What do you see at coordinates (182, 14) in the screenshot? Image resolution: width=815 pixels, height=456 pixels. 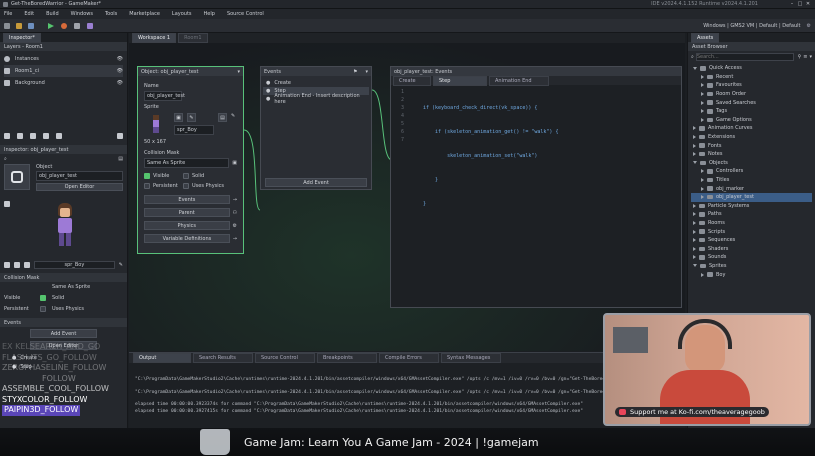 I see `menu-layouts: Layouts` at bounding box center [182, 14].